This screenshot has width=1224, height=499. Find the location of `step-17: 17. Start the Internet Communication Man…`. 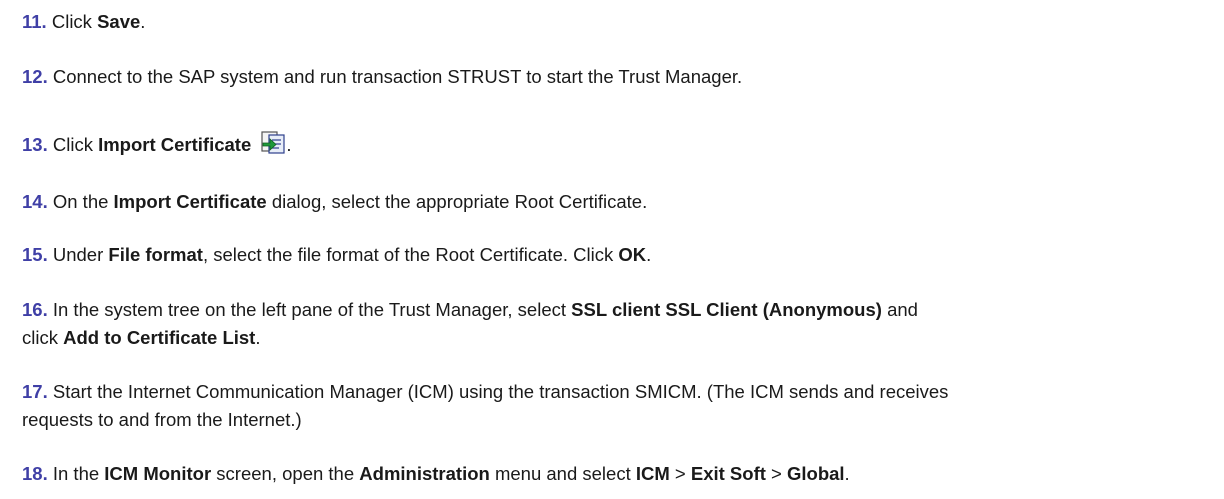

step-17: 17. Start the Internet Communication Man… is located at coordinates (612, 406).